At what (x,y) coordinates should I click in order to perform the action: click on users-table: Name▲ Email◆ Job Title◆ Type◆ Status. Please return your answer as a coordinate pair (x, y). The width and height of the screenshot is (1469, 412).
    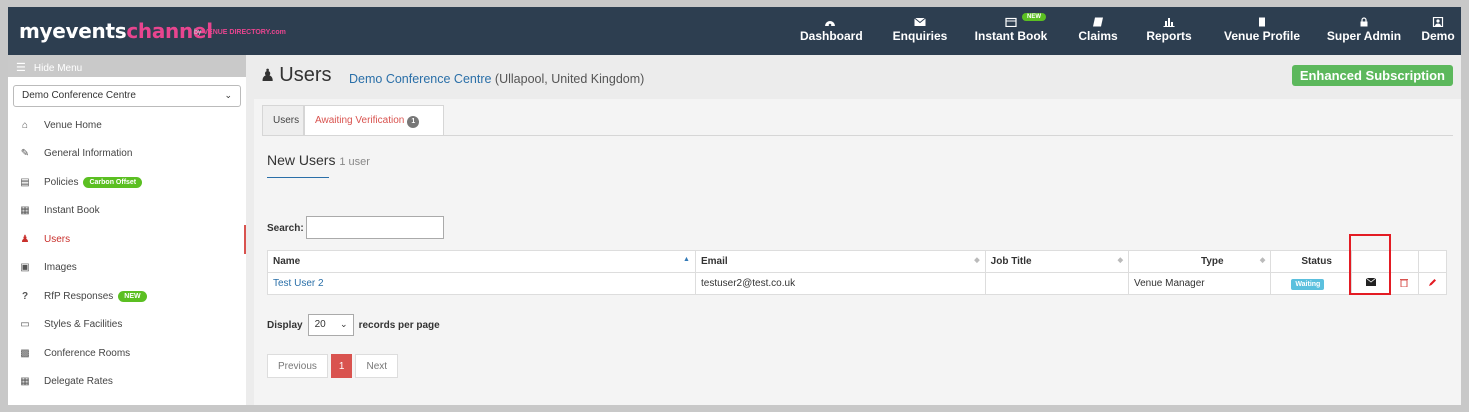
    Looking at the image, I should click on (857, 272).